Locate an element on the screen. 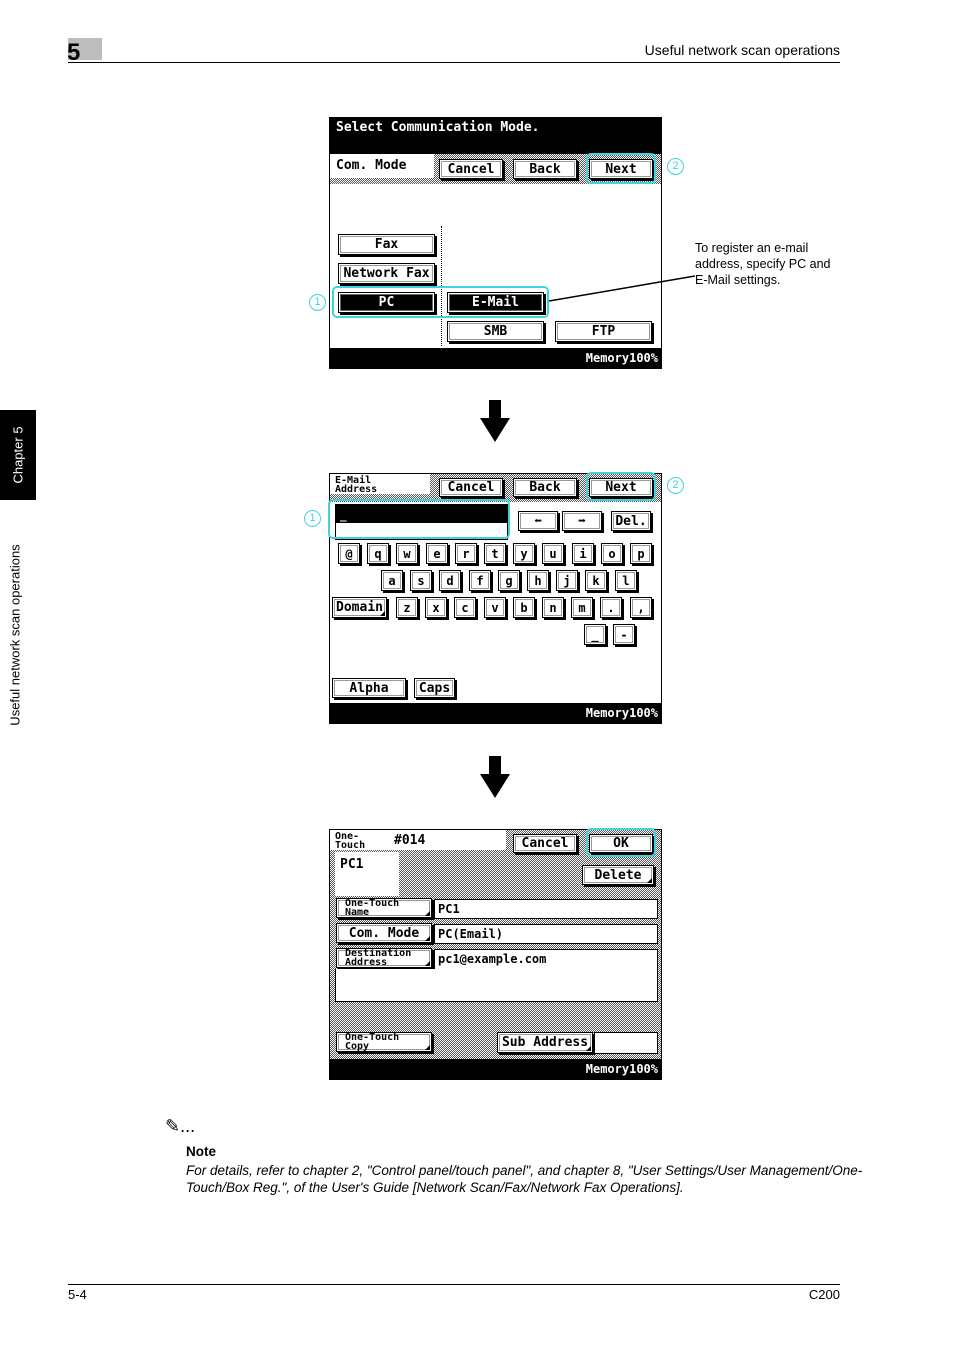 The image size is (954, 1350). key-r: r is located at coordinates (466, 553).